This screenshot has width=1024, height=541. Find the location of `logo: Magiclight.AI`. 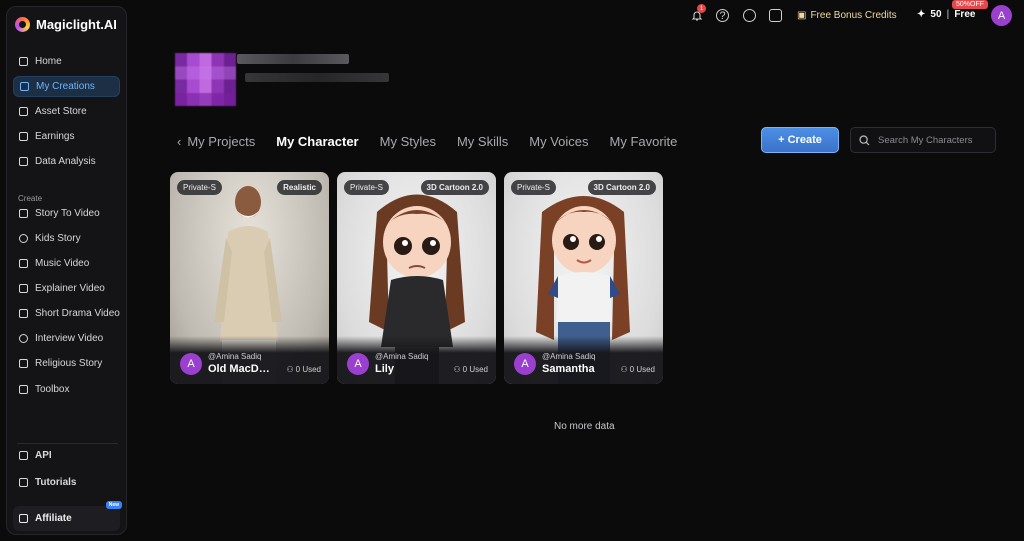

logo: Magiclight.AI is located at coordinates (66, 24).